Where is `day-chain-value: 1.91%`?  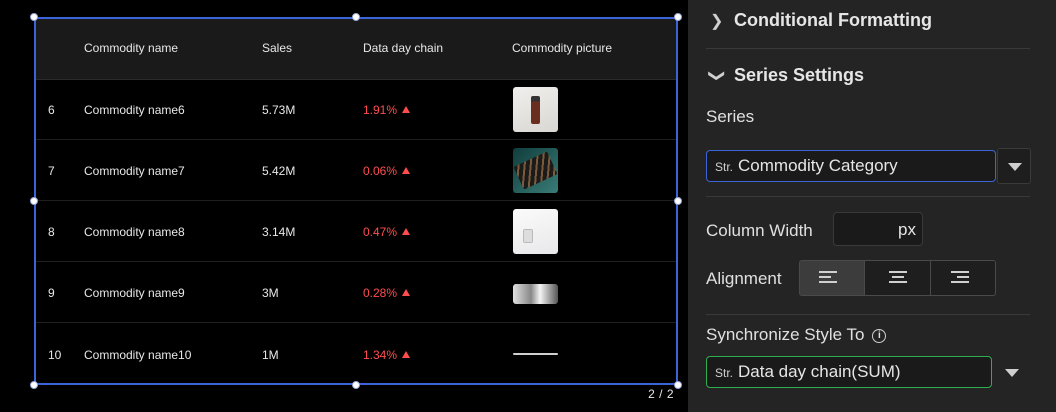 day-chain-value: 1.91% is located at coordinates (387, 110).